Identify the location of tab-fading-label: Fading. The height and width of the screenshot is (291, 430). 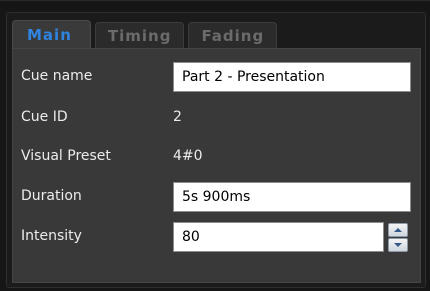
(233, 36).